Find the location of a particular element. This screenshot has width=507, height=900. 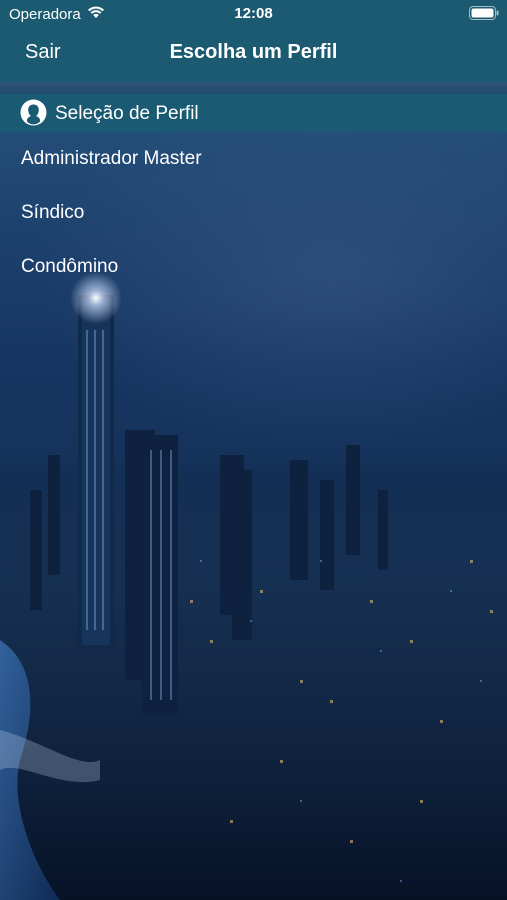

status-bar: Operadora 12:08 is located at coordinates (253, 14).